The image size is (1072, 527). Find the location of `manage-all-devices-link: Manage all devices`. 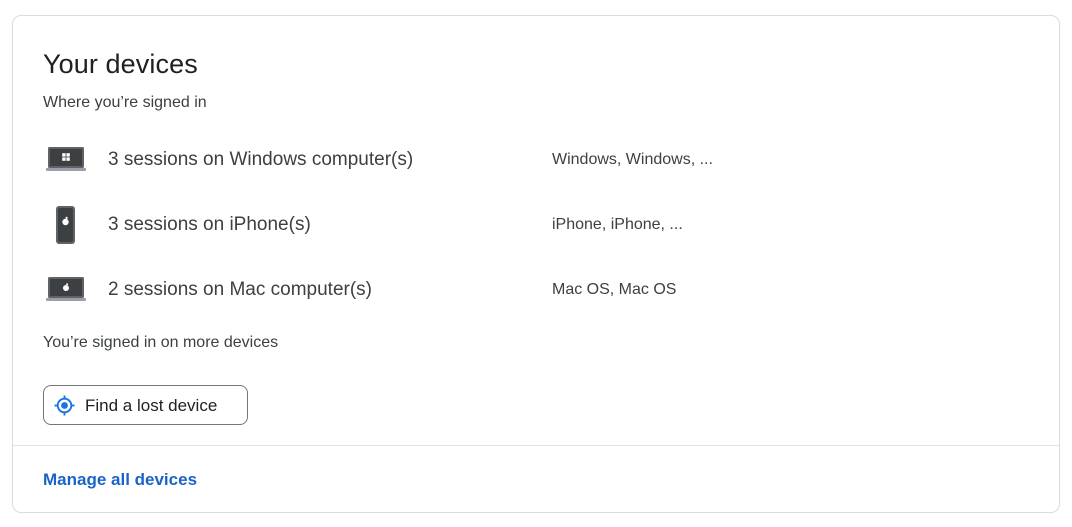

manage-all-devices-link: Manage all devices is located at coordinates (120, 480).